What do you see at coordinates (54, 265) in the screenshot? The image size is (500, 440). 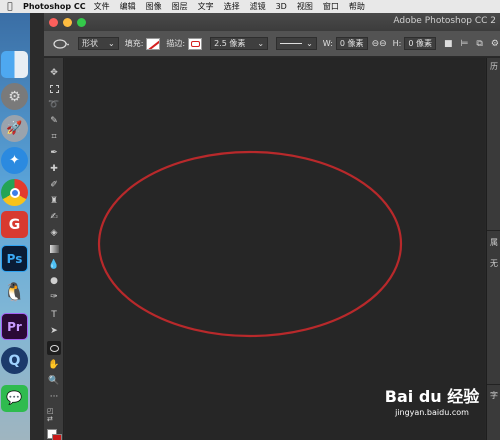 I see `blur-tool-icon: 💧` at bounding box center [54, 265].